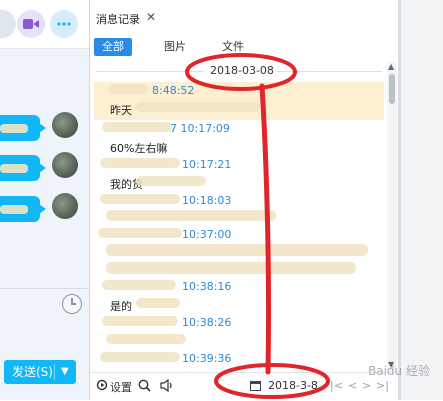 Image resolution: width=443 pixels, height=401 pixels. Describe the element at coordinates (150, 71) in the screenshot. I see `date-rule-left` at that location.